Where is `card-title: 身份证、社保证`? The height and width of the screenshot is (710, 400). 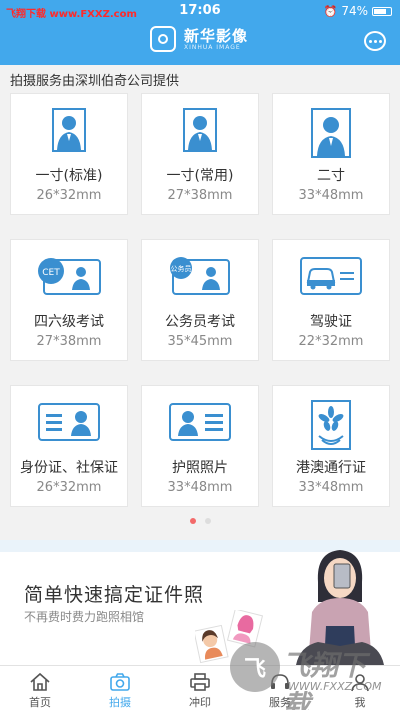
card-title: 身份证、社保证 is located at coordinates (69, 468).